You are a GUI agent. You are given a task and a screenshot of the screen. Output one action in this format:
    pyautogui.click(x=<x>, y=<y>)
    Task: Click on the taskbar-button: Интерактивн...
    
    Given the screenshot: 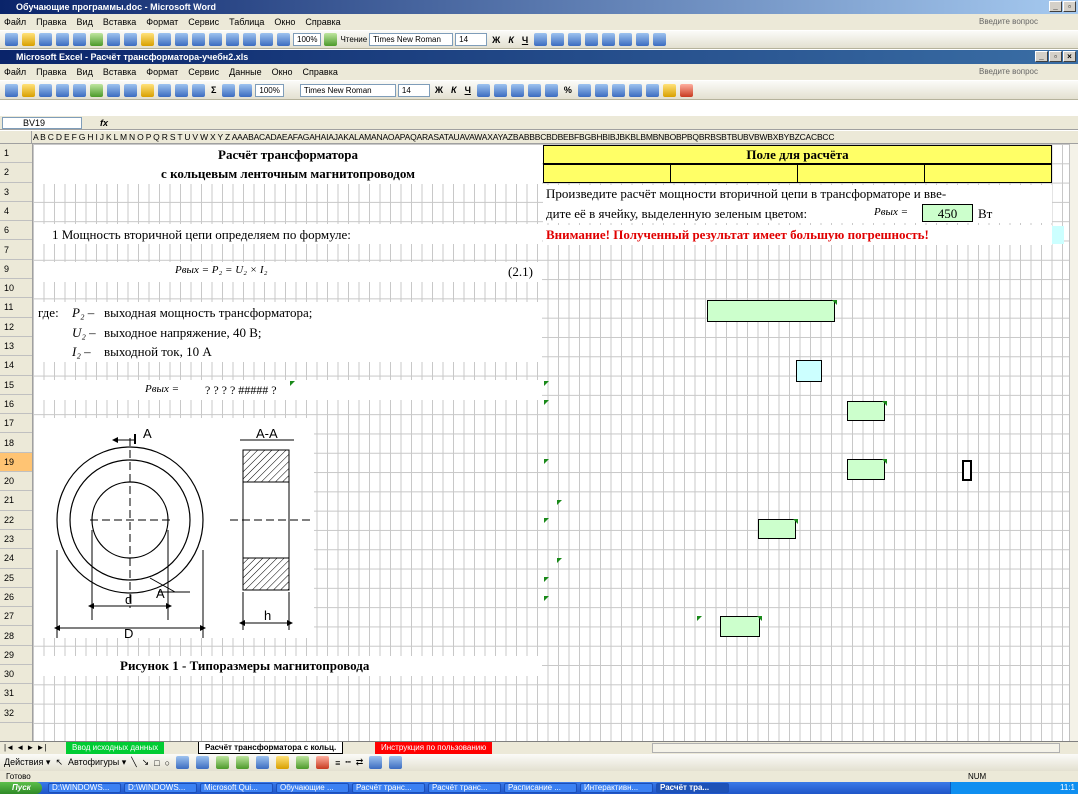 What is the action you would take?
    pyautogui.click(x=616, y=788)
    